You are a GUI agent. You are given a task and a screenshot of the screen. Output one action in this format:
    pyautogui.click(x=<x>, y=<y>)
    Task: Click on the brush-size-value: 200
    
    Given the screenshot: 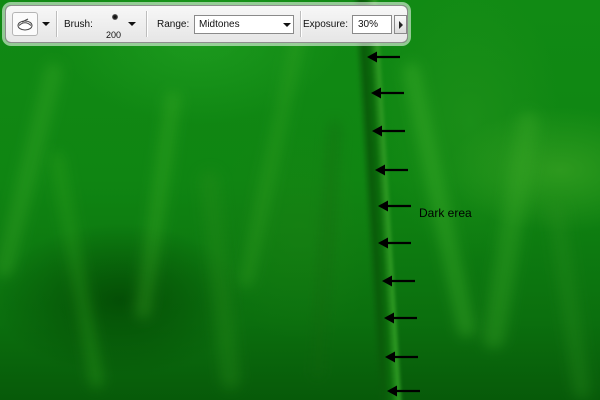 What is the action you would take?
    pyautogui.click(x=114, y=35)
    